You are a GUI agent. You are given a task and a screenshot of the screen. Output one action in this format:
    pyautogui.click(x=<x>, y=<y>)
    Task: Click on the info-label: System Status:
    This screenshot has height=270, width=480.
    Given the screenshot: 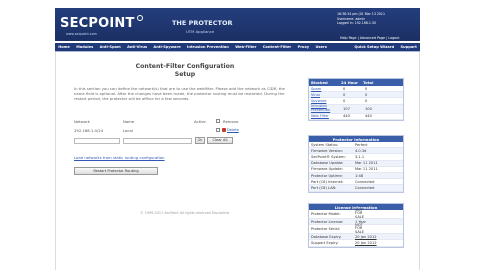 What is the action you would take?
    pyautogui.click(x=325, y=144)
    